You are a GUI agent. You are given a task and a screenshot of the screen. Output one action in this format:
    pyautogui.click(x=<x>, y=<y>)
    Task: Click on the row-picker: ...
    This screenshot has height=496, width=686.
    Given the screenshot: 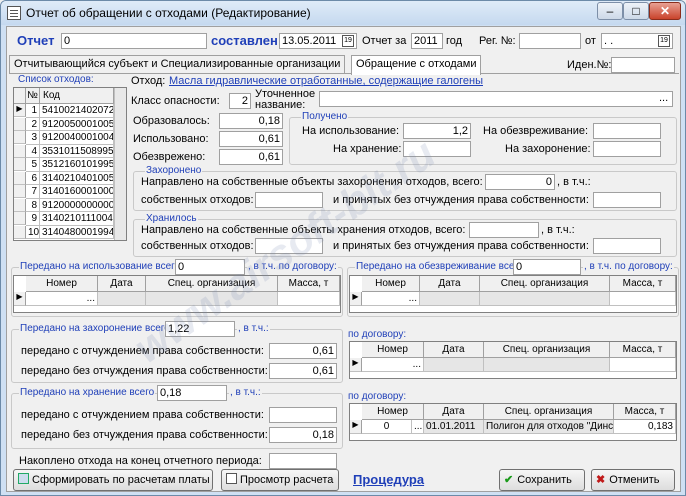 What is the action you would take?
    pyautogui.click(x=418, y=427)
    